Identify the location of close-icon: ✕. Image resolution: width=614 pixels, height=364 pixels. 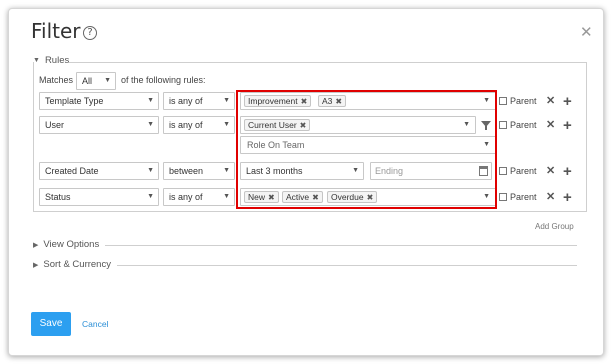
(586, 32).